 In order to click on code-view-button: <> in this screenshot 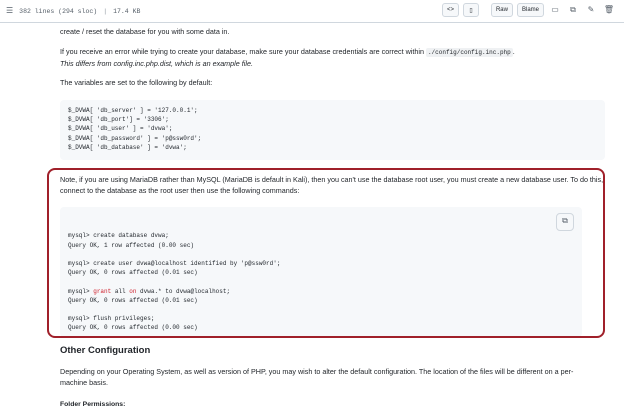, I will do `click(450, 10)`.